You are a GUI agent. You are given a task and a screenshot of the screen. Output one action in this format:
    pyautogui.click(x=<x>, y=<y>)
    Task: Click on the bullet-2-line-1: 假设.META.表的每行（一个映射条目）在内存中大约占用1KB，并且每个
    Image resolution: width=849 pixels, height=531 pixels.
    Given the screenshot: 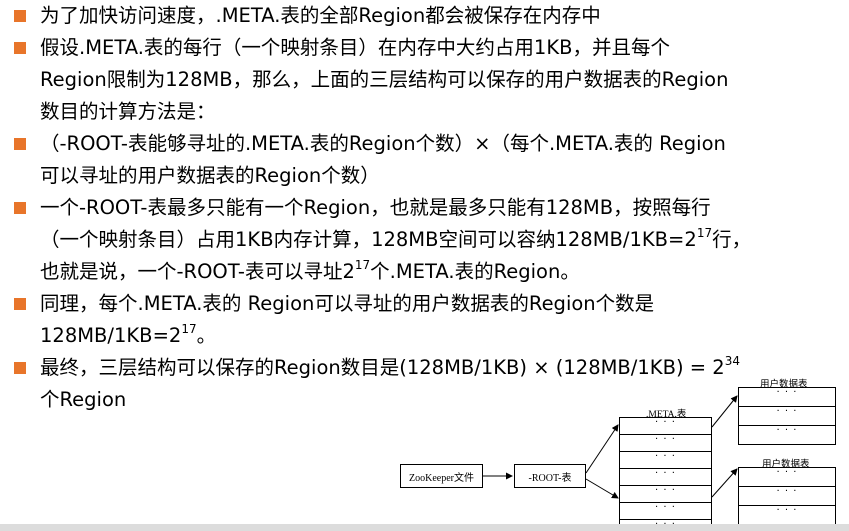 What is the action you would take?
    pyautogui.click(x=355, y=47)
    